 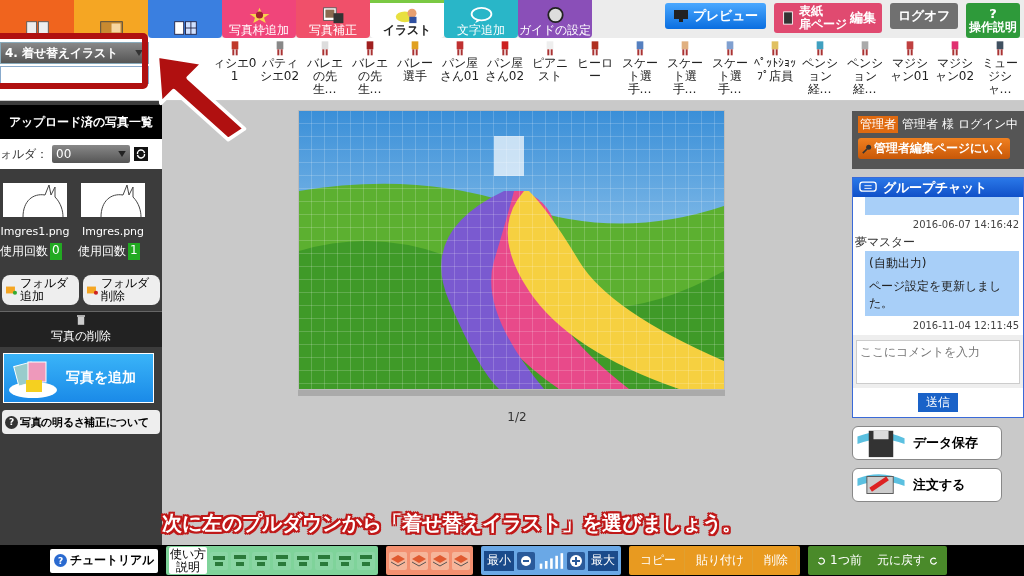 I want to click on illustration-item: ピアニスト, so click(x=549, y=69).